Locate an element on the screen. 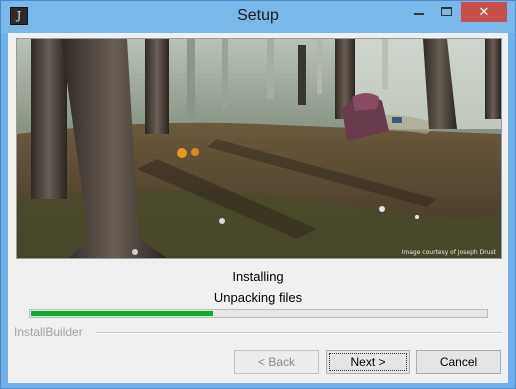  status-detail: Unpacking files is located at coordinates (258, 297).